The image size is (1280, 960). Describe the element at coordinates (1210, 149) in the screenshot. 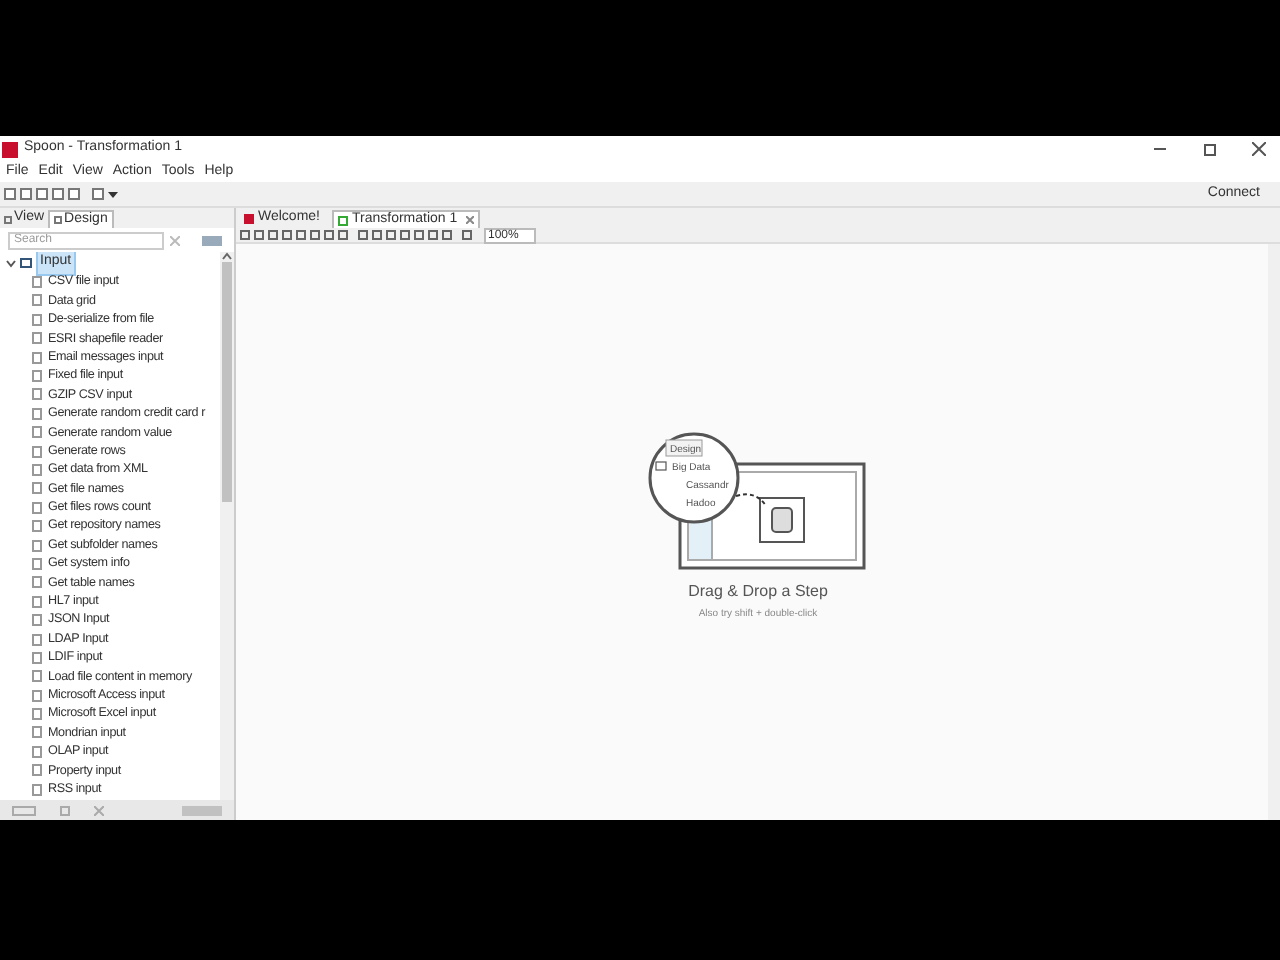

I see `restore-icon` at that location.